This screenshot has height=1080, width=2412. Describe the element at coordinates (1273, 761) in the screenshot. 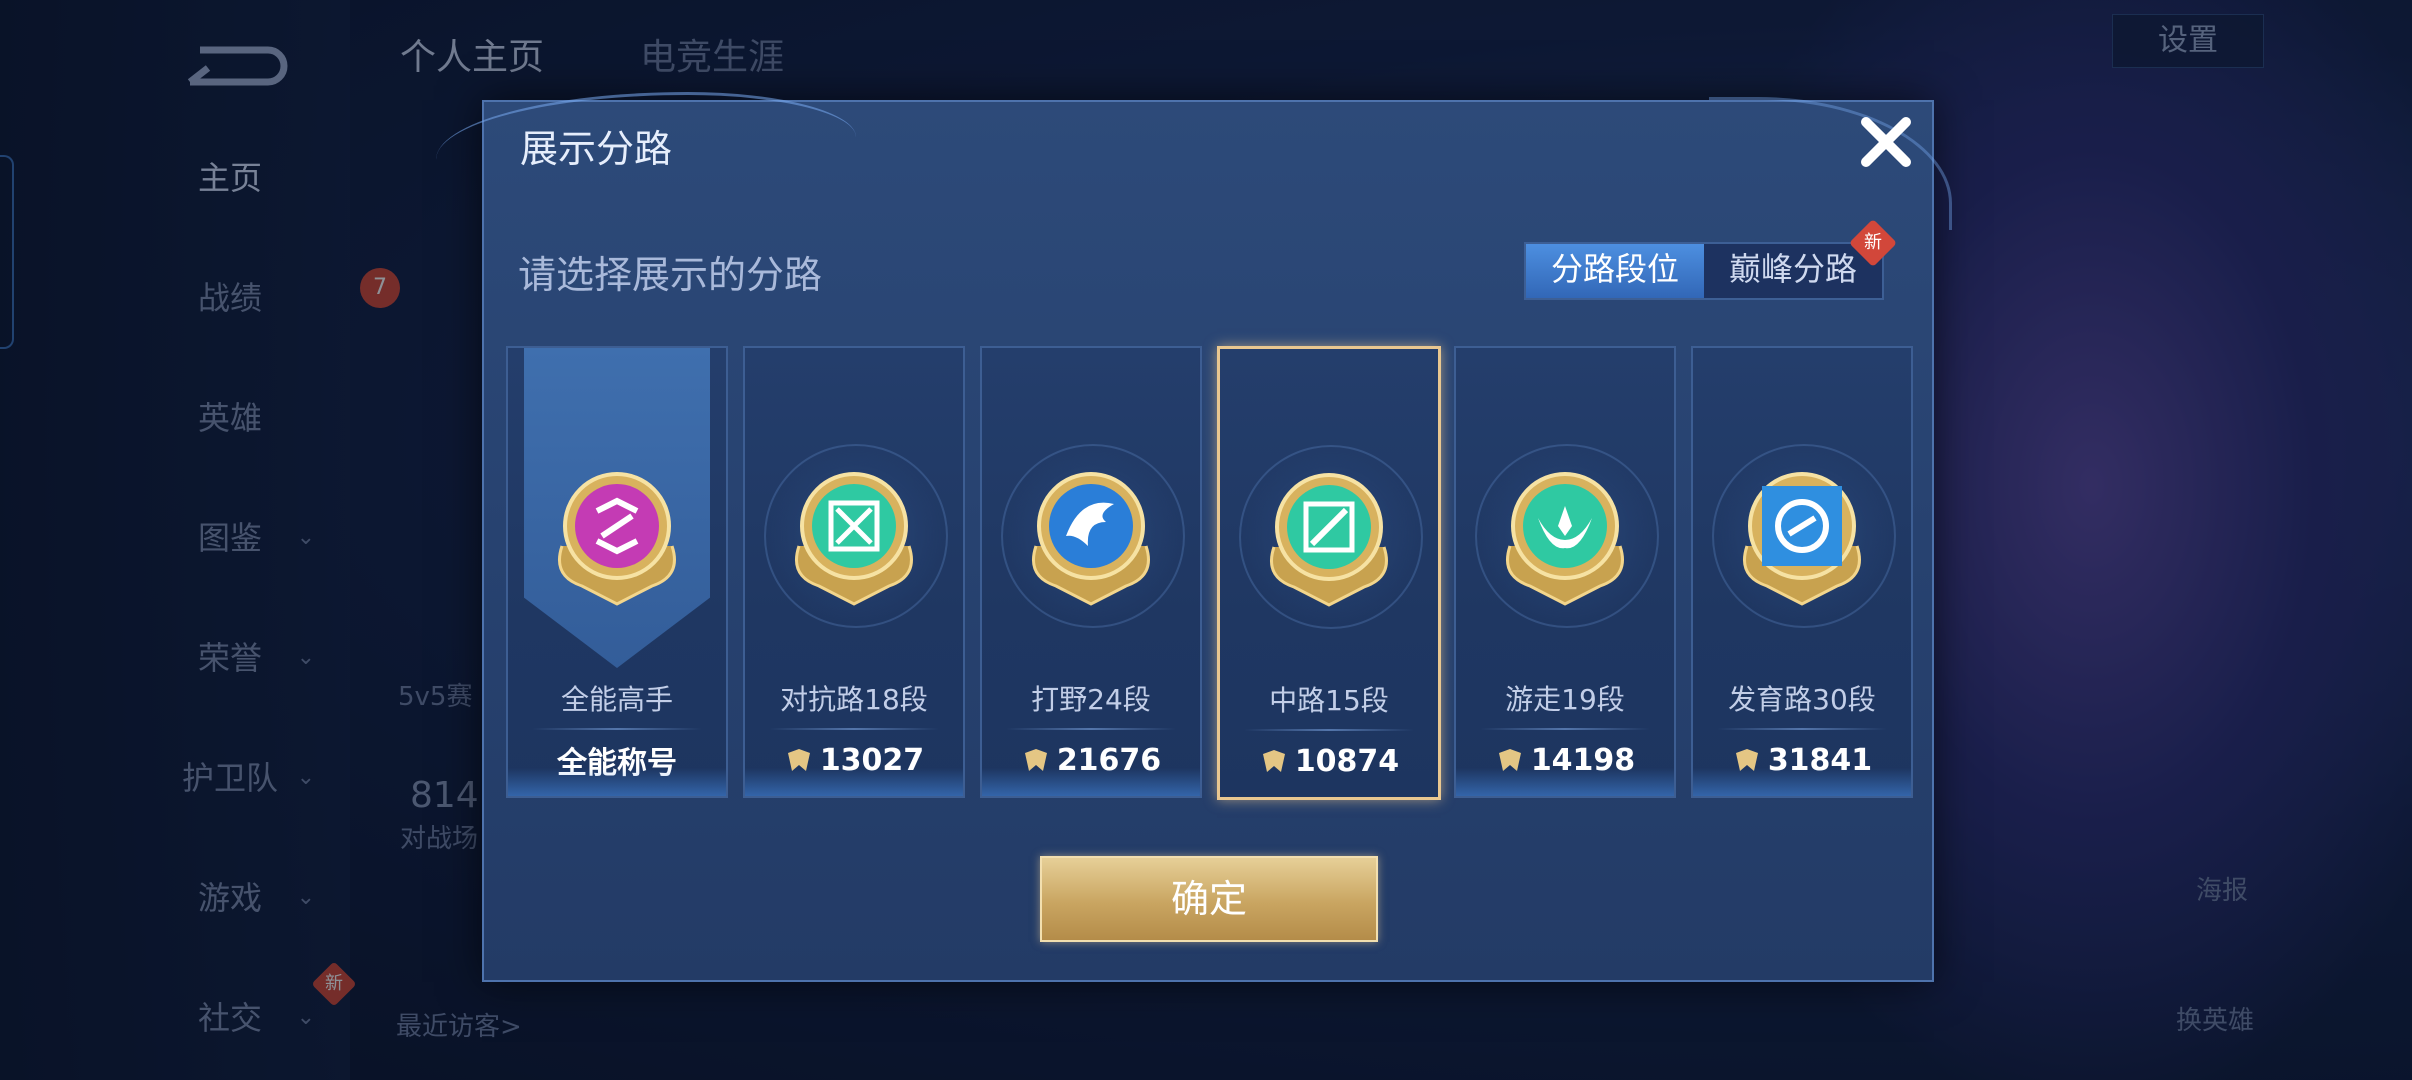

I see `points-icon` at that location.